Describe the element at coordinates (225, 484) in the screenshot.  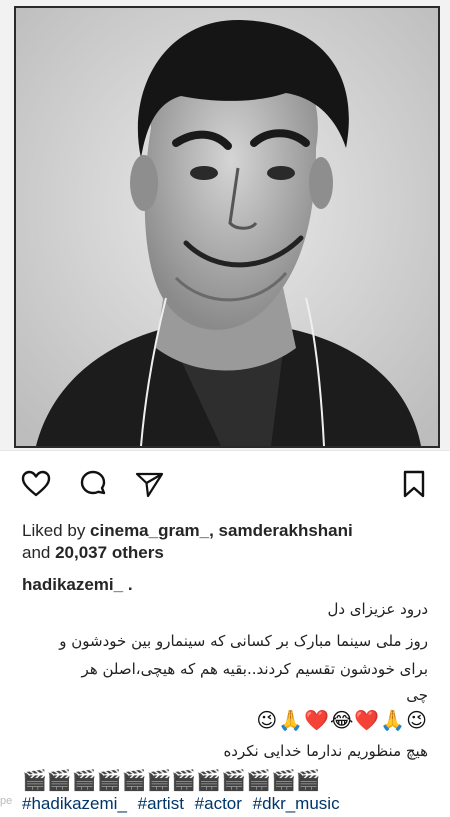
I see `post-actions` at that location.